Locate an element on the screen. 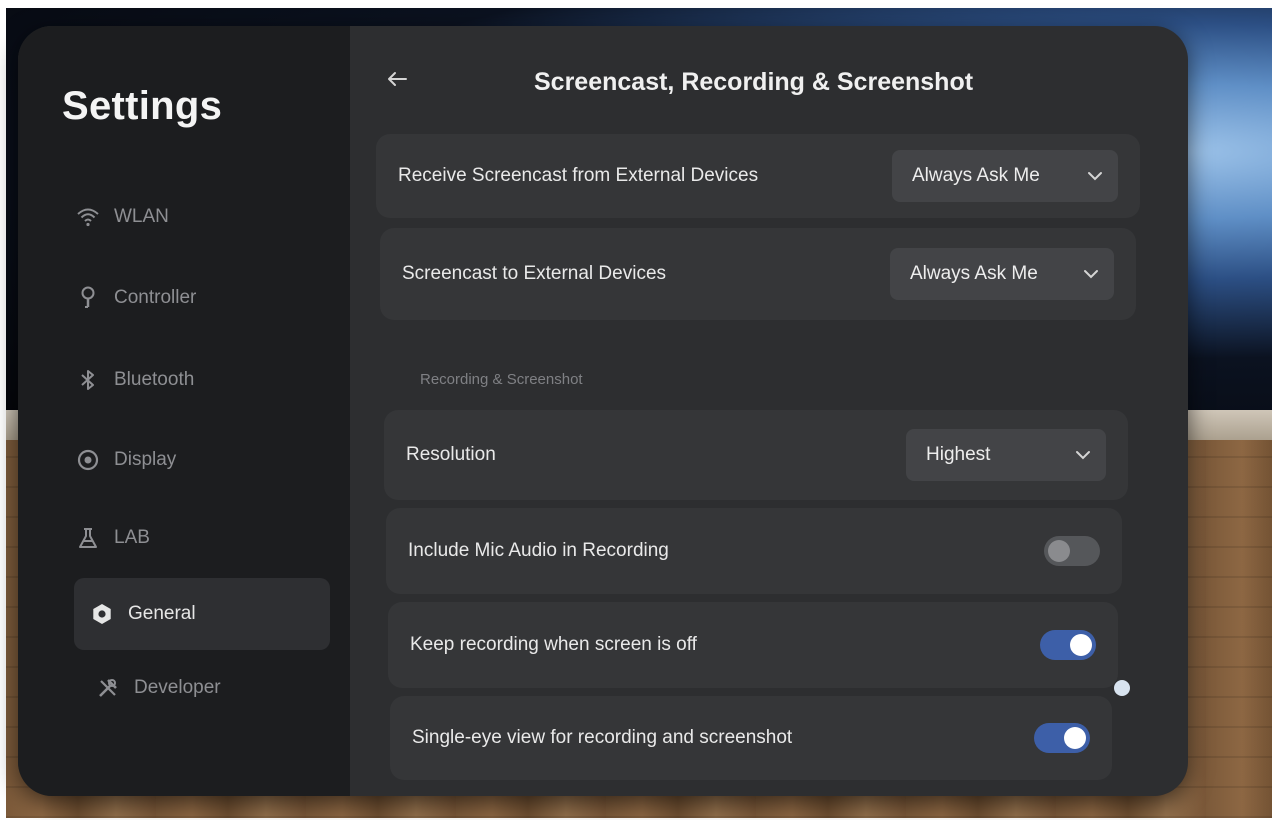 The width and height of the screenshot is (1274, 820). arrow-left-icon is located at coordinates (397, 81).